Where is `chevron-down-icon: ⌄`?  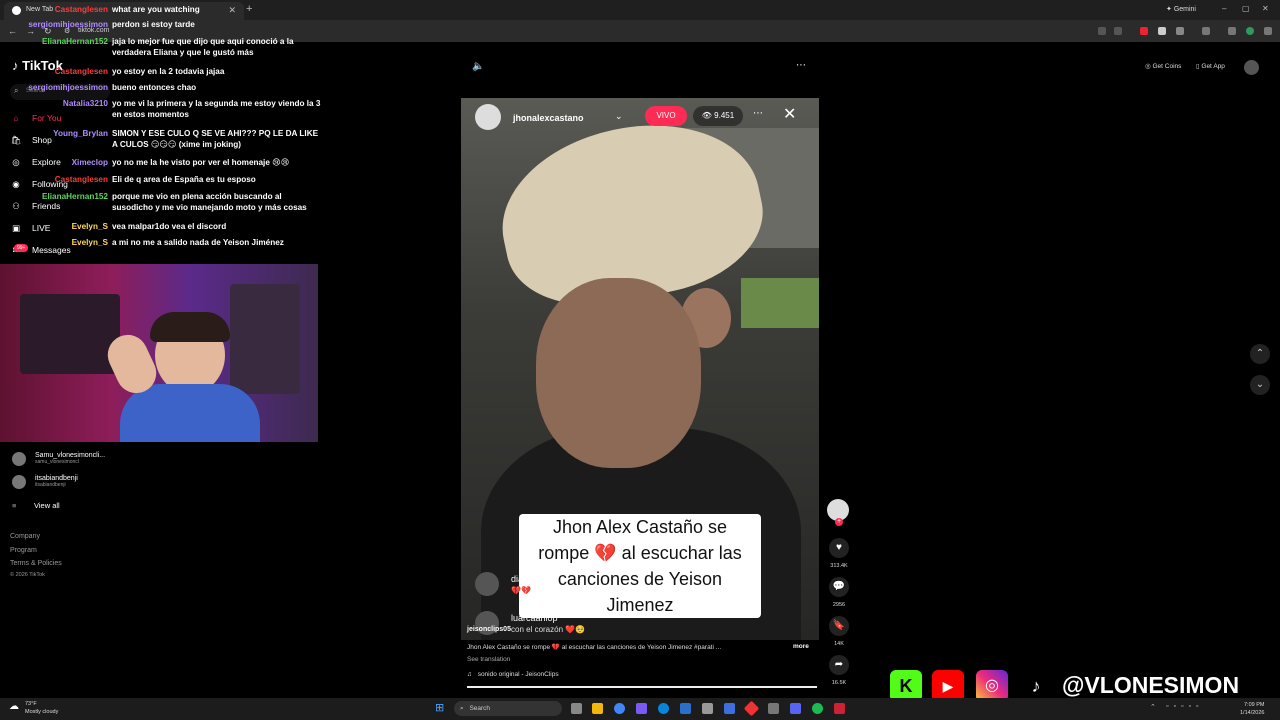 chevron-down-icon: ⌄ is located at coordinates (619, 116).